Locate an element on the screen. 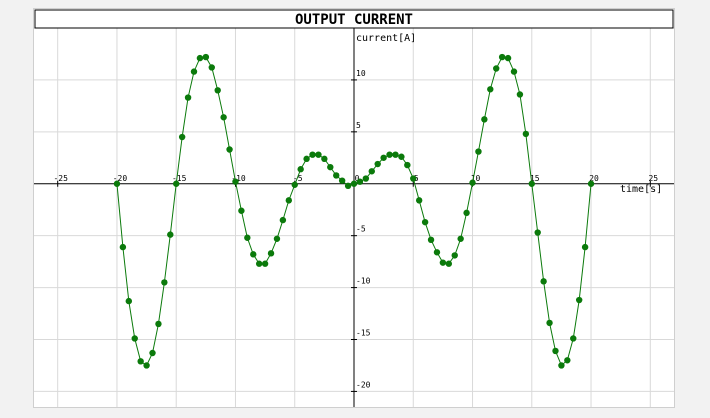 The image size is (710, 418). chart-title: OUTPUT CURRENT is located at coordinates (354, 20).